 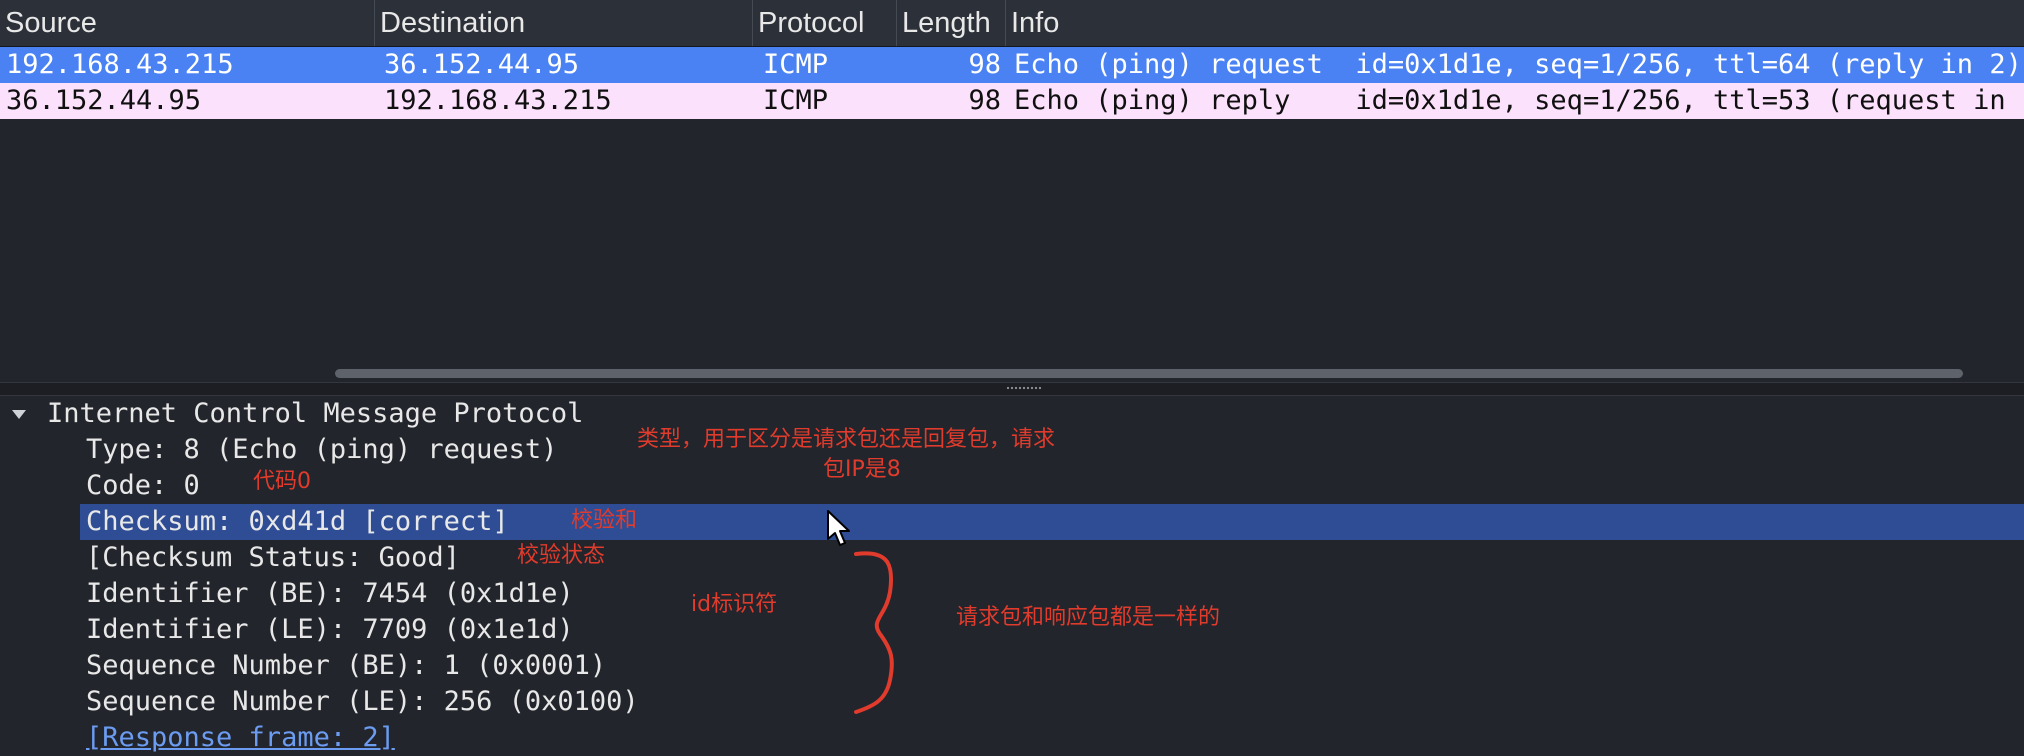 I want to click on tree-item-label: Internet Control Message Protocol, so click(x=315, y=413).